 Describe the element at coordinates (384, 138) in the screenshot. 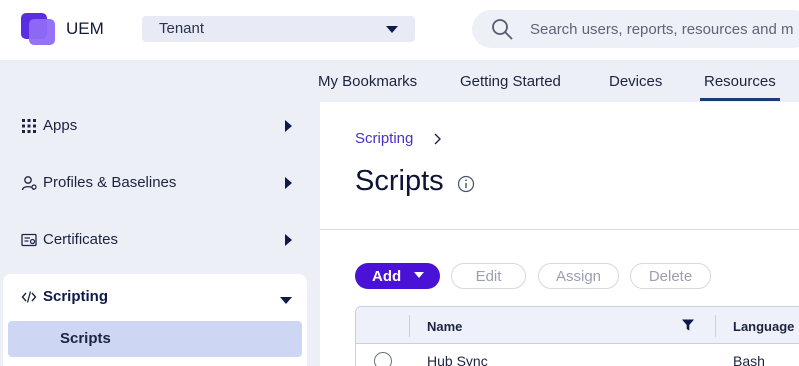

I see `breadcrumb-scripting: Scripting` at that location.